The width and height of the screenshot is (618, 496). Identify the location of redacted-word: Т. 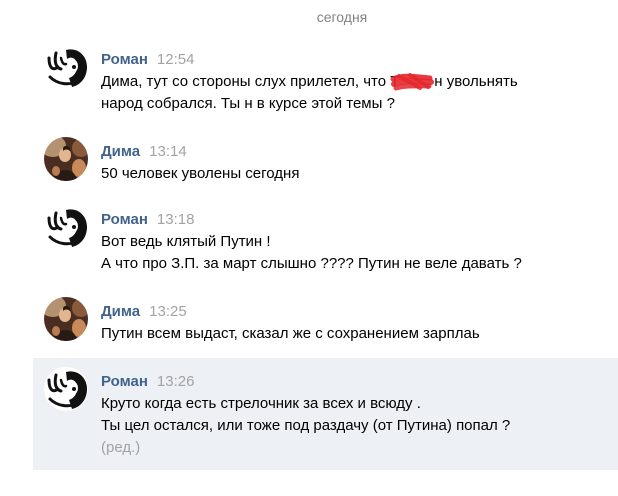
(412, 82).